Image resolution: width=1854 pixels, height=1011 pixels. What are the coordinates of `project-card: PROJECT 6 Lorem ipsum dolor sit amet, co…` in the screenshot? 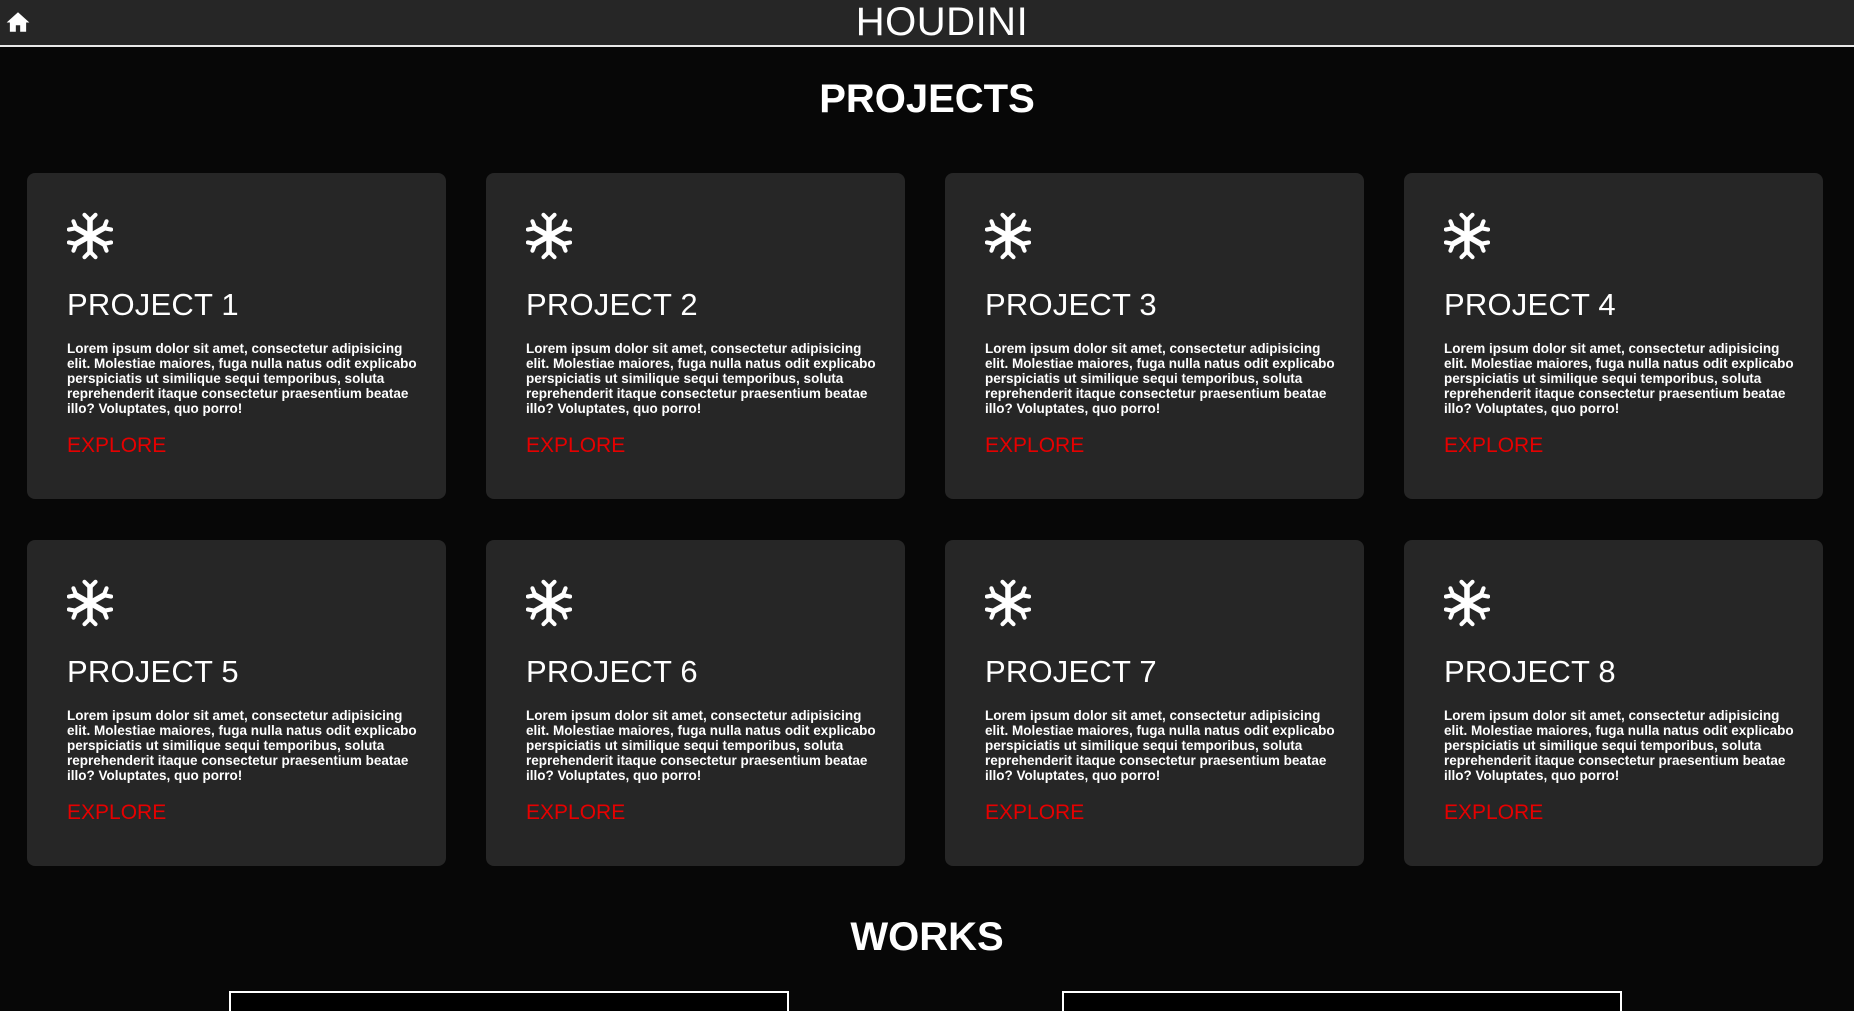 It's located at (695, 703).